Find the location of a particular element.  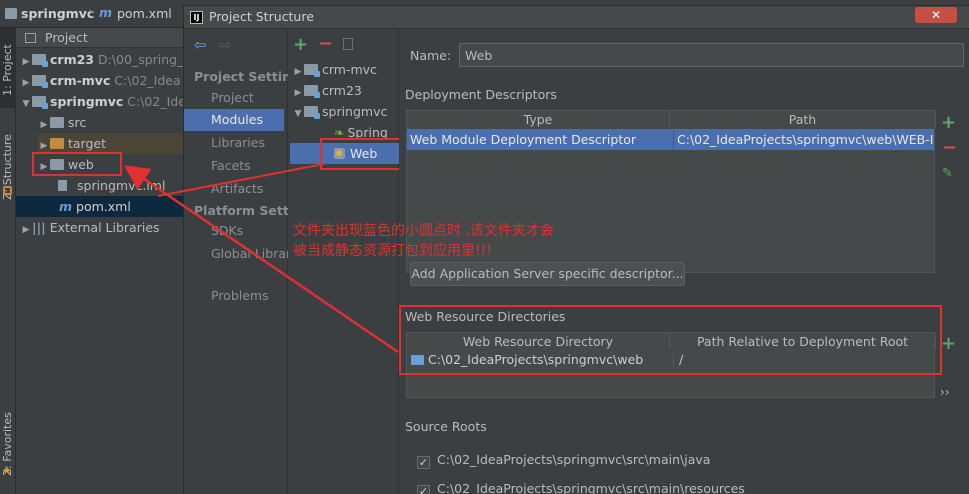

ide-breadcrumb-bar: springmvc › m pom.xml is located at coordinates (91, 14).